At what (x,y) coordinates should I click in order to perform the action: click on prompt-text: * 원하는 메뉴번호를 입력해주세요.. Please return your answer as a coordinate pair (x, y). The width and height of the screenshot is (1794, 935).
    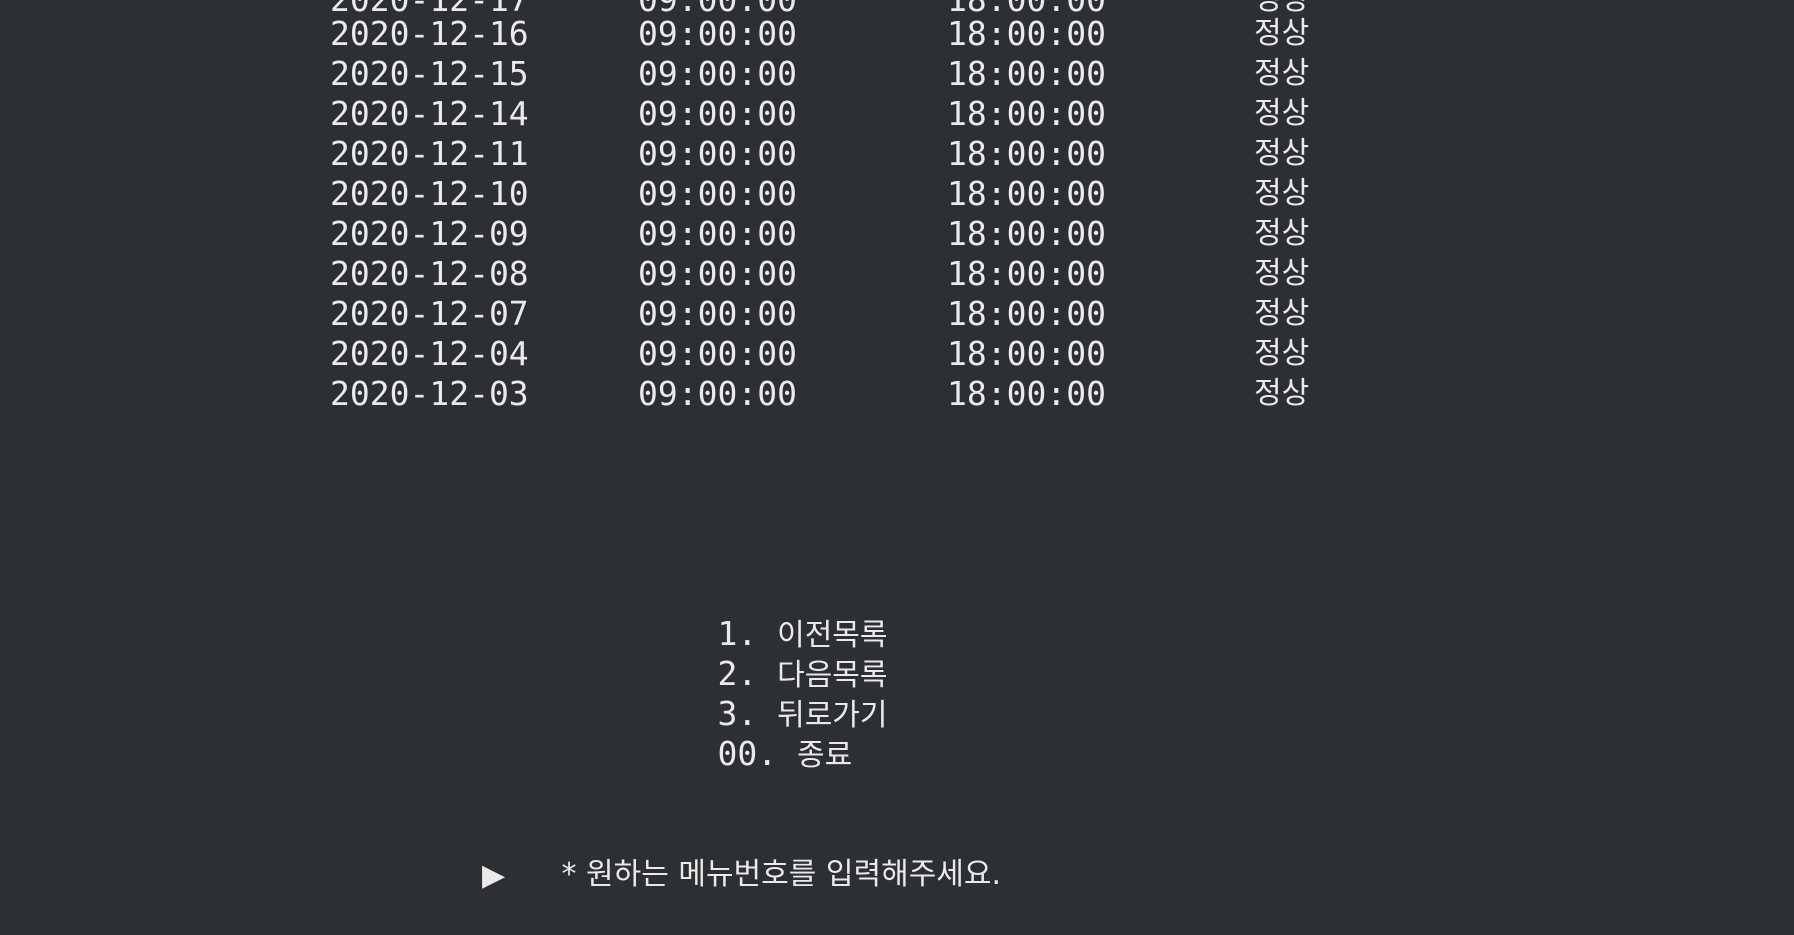
    Looking at the image, I should click on (781, 874).